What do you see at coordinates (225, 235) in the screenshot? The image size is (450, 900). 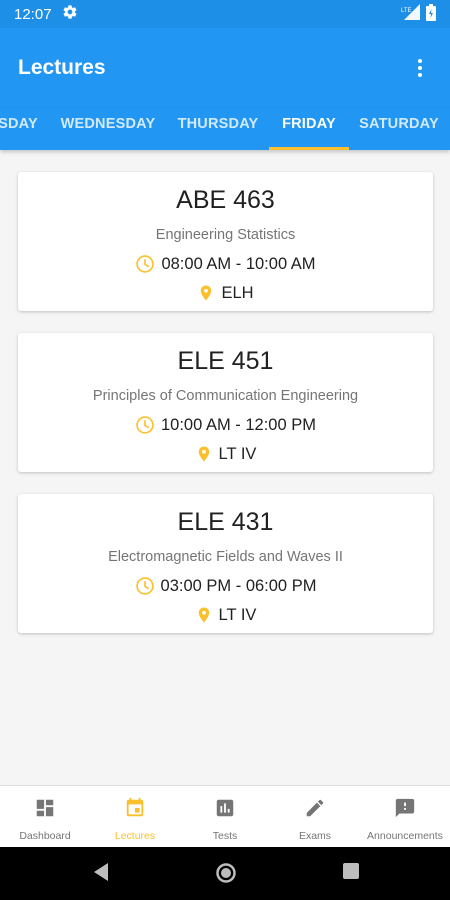 I see `course-title: Engineering Statistics` at bounding box center [225, 235].